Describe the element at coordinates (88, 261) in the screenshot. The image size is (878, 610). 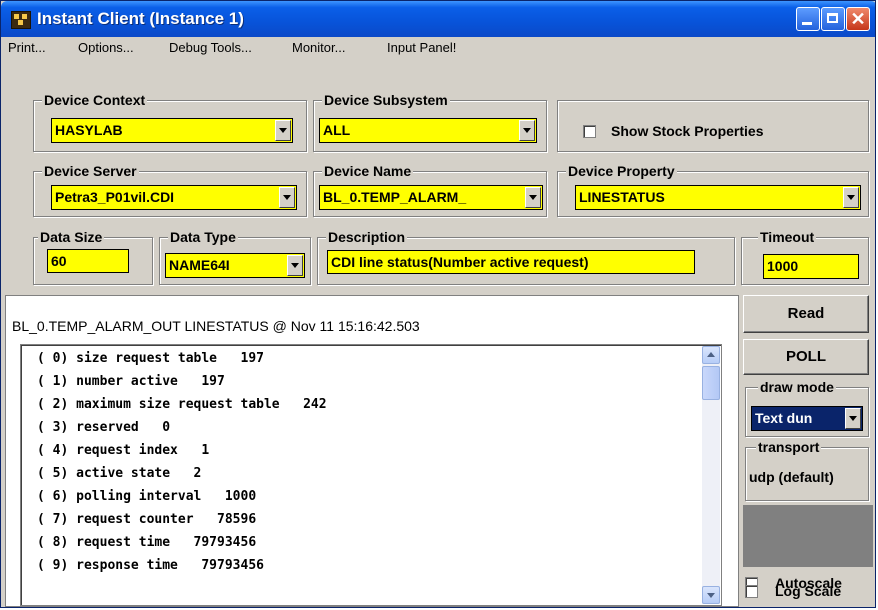
I see `data-size-field: 60` at that location.